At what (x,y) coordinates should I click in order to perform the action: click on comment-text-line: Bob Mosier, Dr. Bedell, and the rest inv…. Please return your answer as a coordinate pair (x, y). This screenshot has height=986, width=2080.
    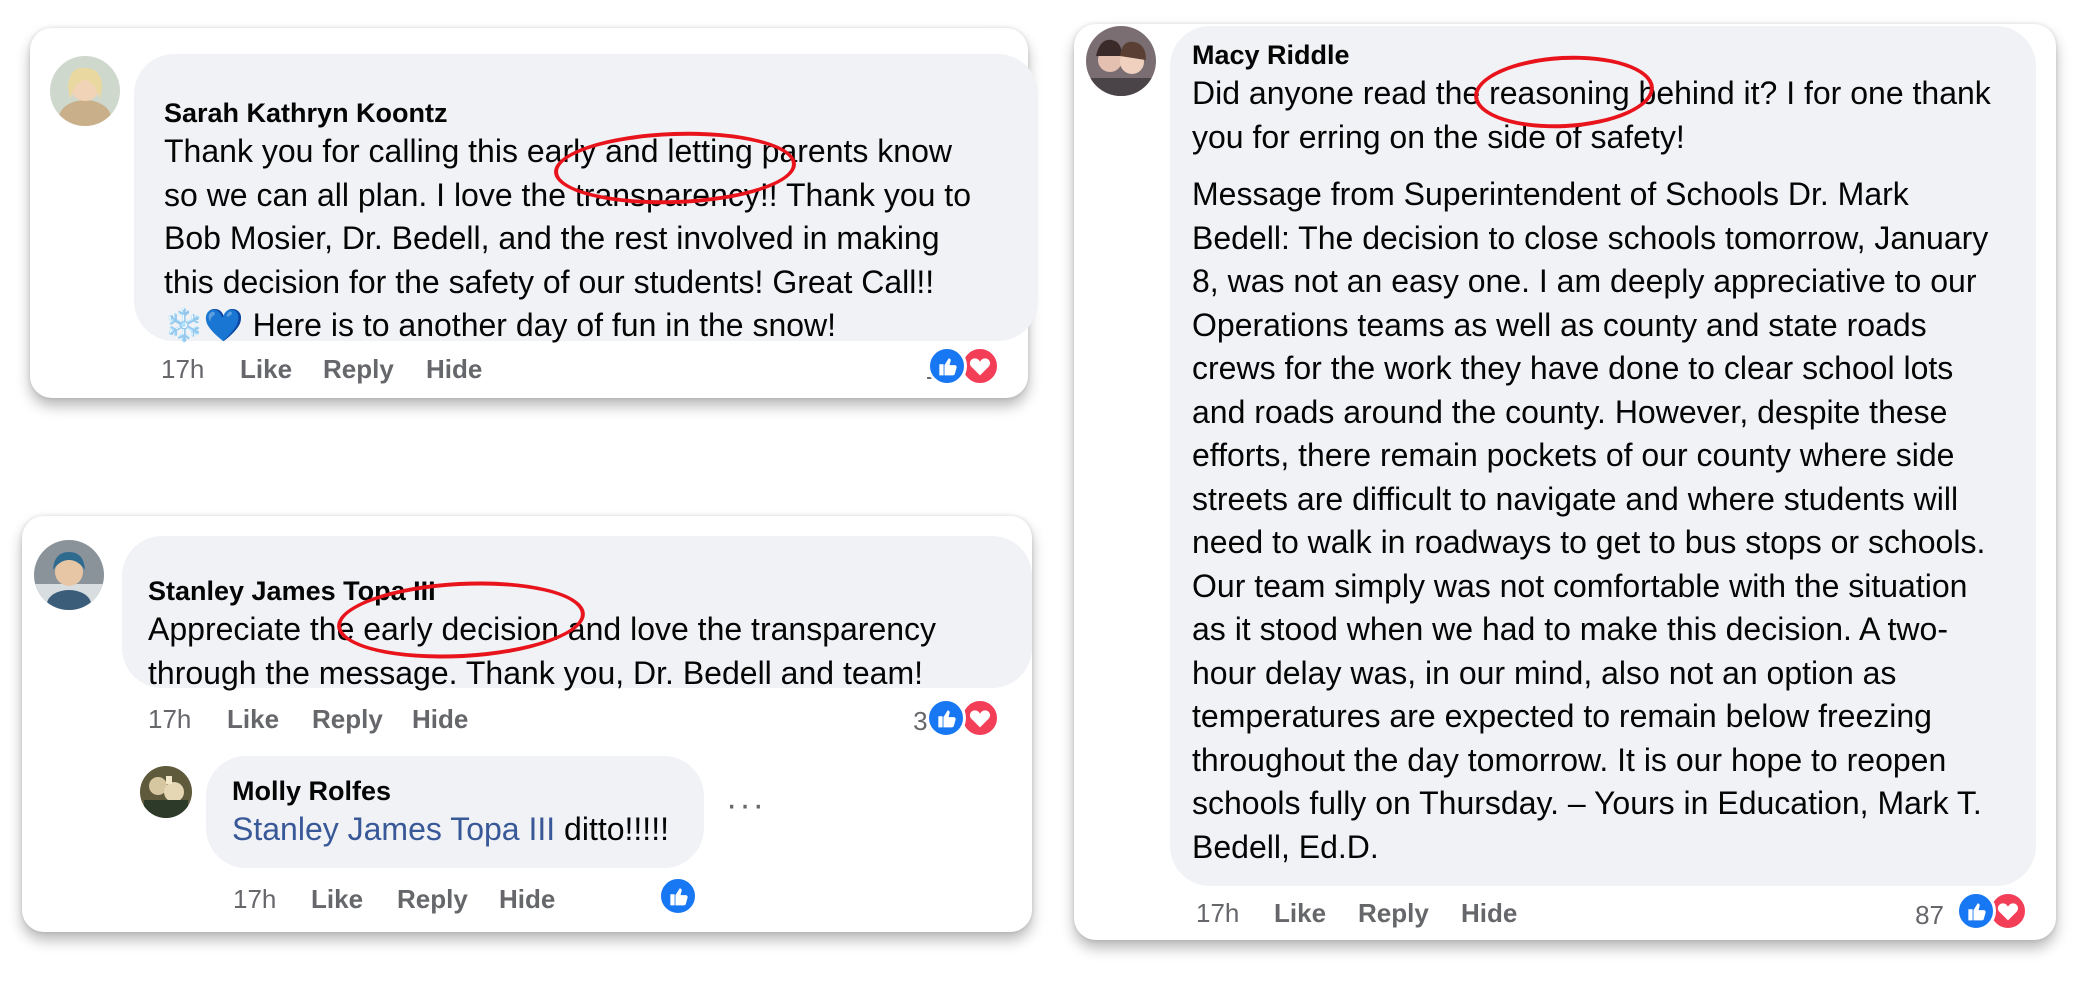
    Looking at the image, I should click on (552, 238).